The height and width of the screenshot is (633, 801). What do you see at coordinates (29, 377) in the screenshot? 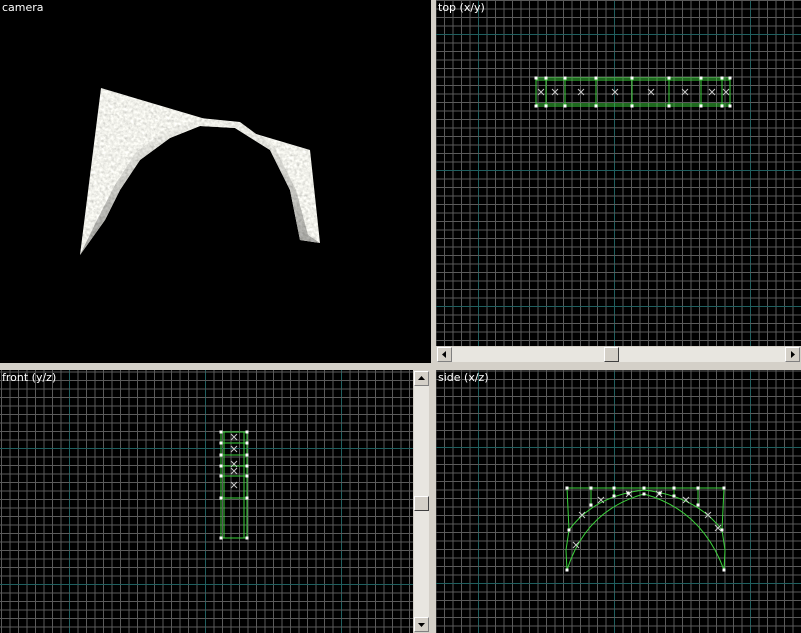
I see `front-viewport-label: front (y/z)` at bounding box center [29, 377].